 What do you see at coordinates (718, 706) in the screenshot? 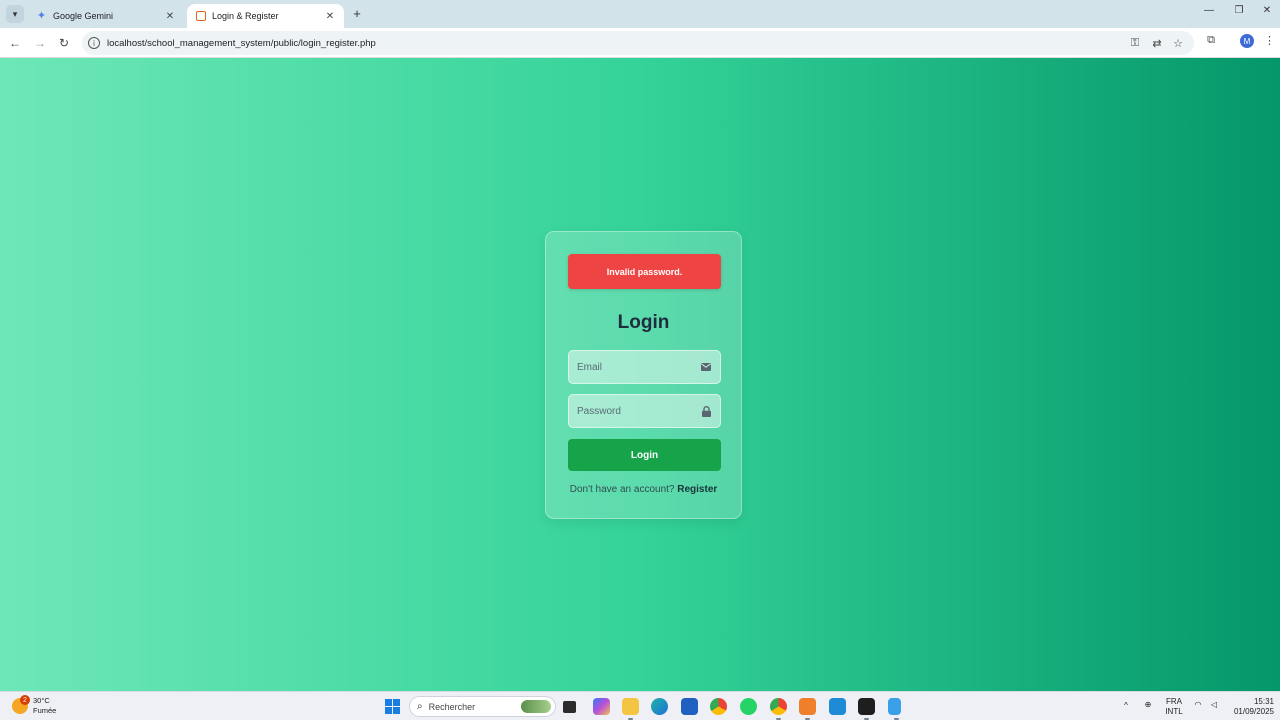
I see `chrome-icon` at bounding box center [718, 706].